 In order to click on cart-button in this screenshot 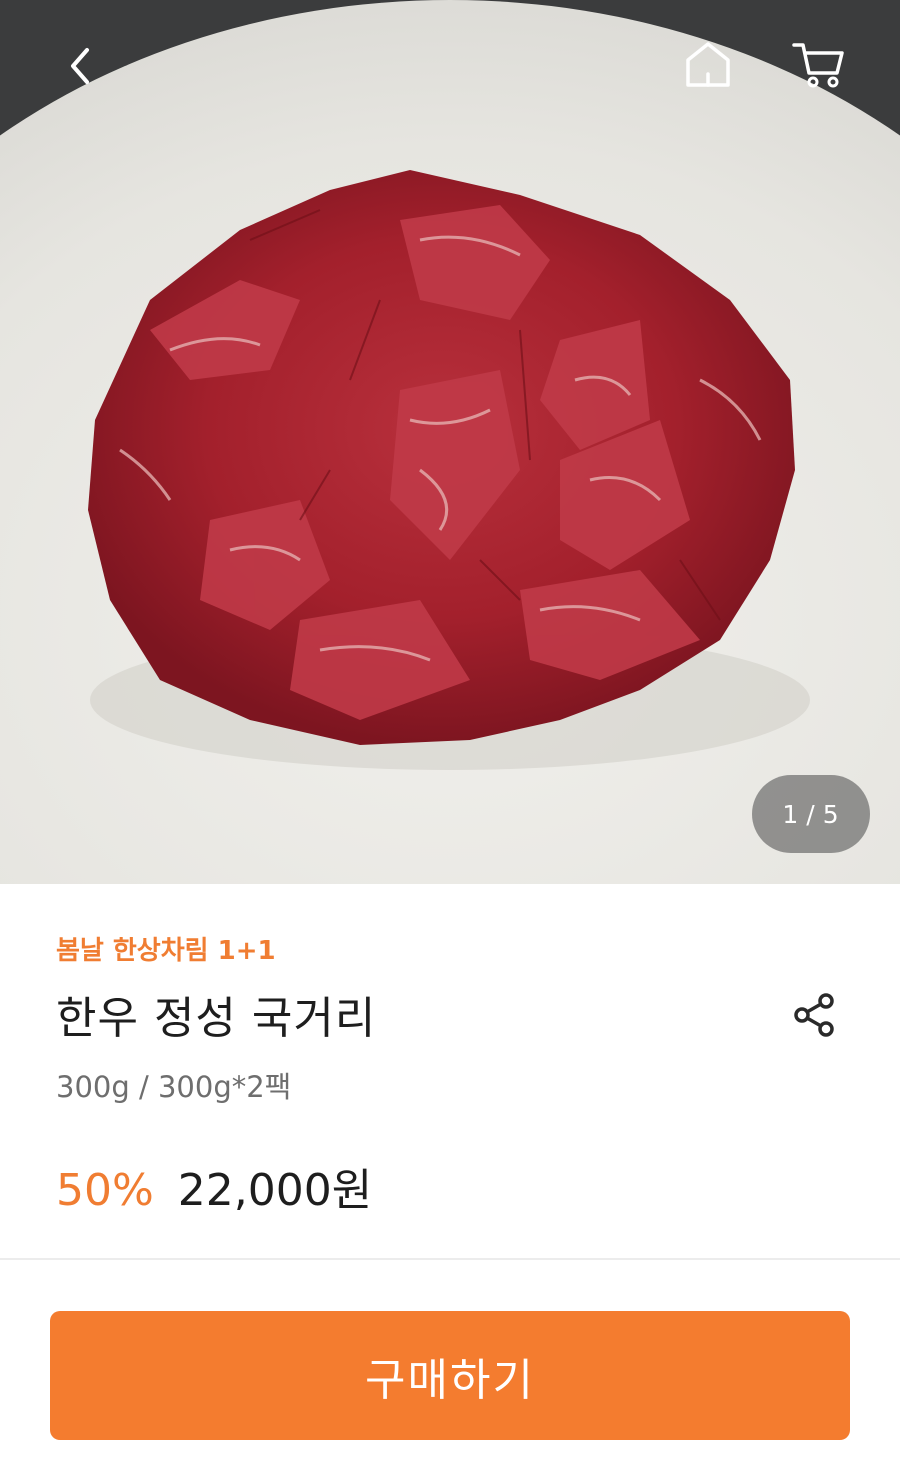, I will do `click(819, 64)`.